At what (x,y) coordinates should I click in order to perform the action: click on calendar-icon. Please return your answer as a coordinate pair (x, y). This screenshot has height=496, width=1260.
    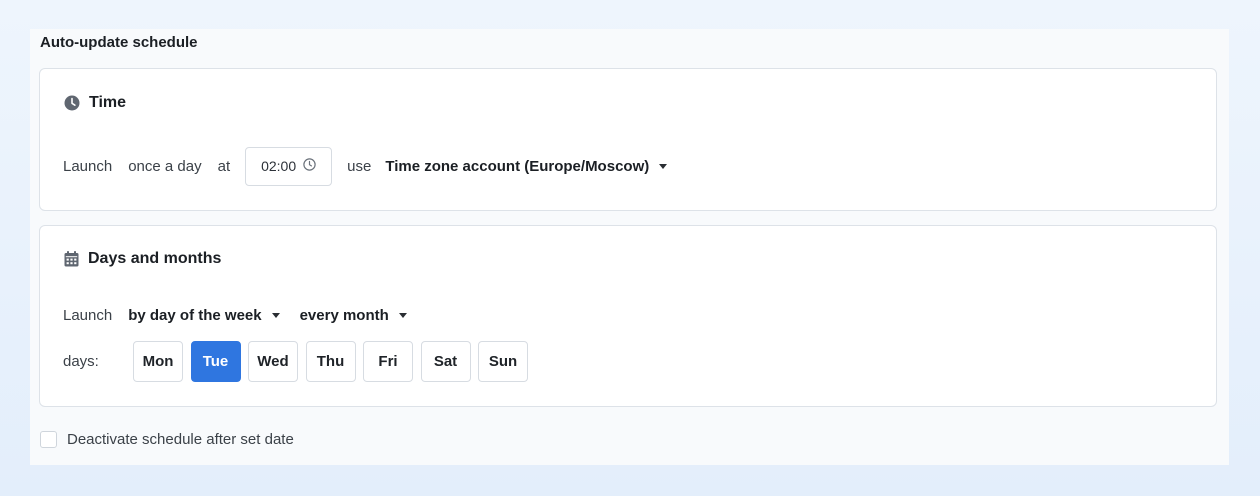
    Looking at the image, I should click on (71, 259).